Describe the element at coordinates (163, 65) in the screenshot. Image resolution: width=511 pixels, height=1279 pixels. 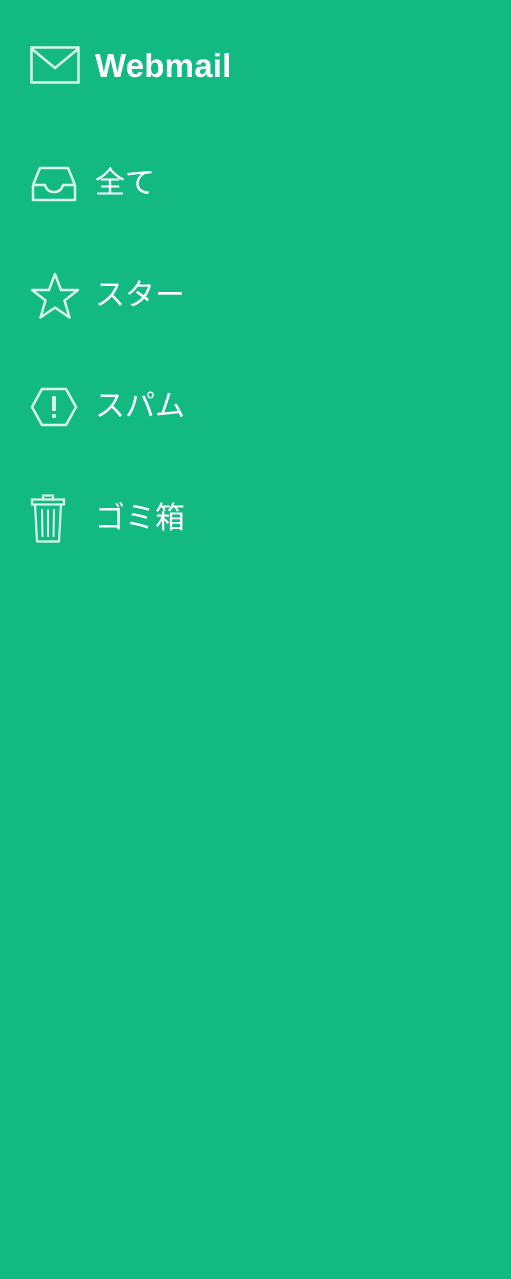
I see `app-title: Webmail` at that location.